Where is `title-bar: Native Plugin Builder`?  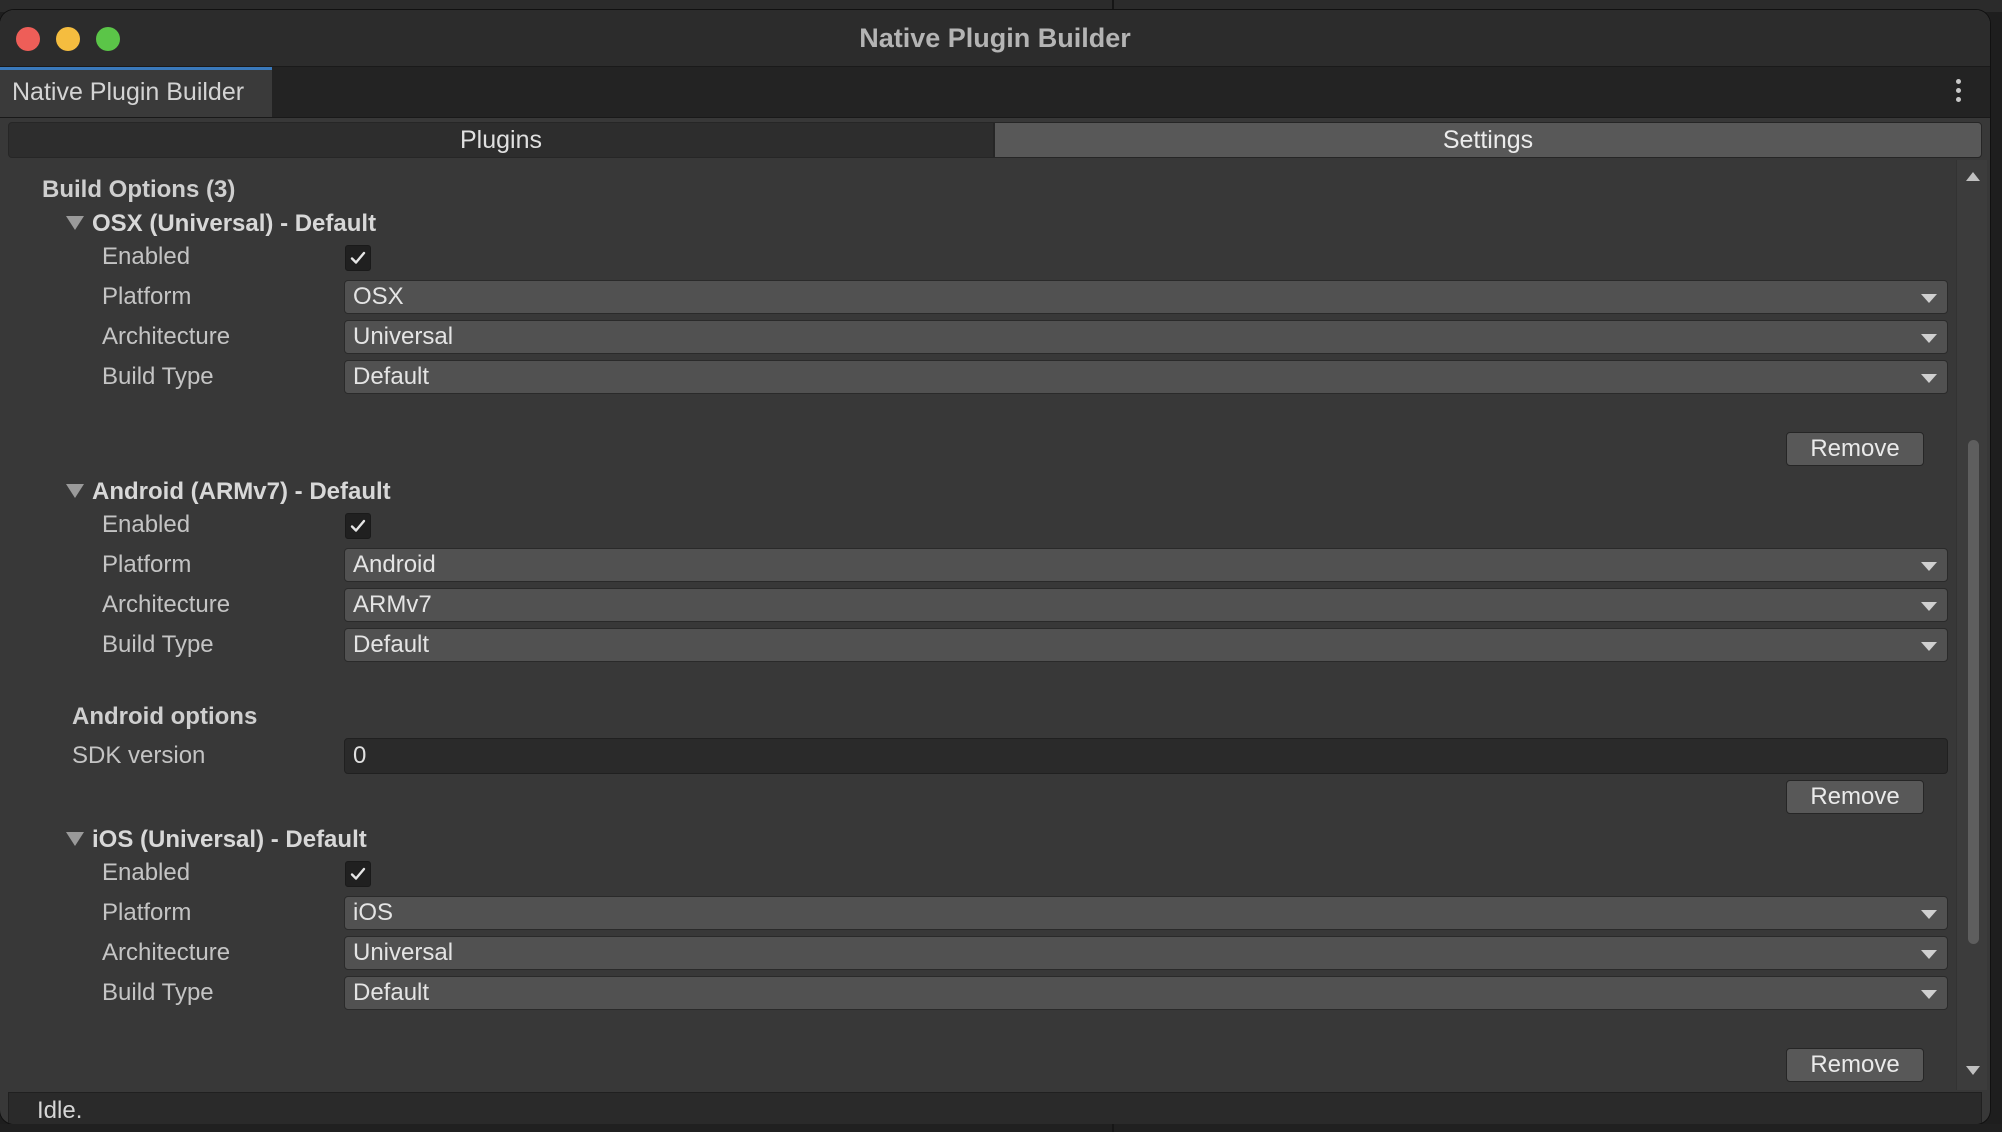 title-bar: Native Plugin Builder is located at coordinates (995, 38).